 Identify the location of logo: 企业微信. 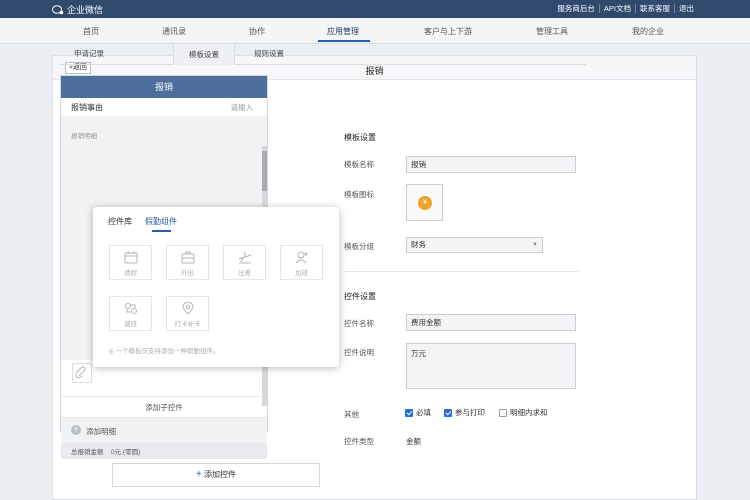
(77, 9).